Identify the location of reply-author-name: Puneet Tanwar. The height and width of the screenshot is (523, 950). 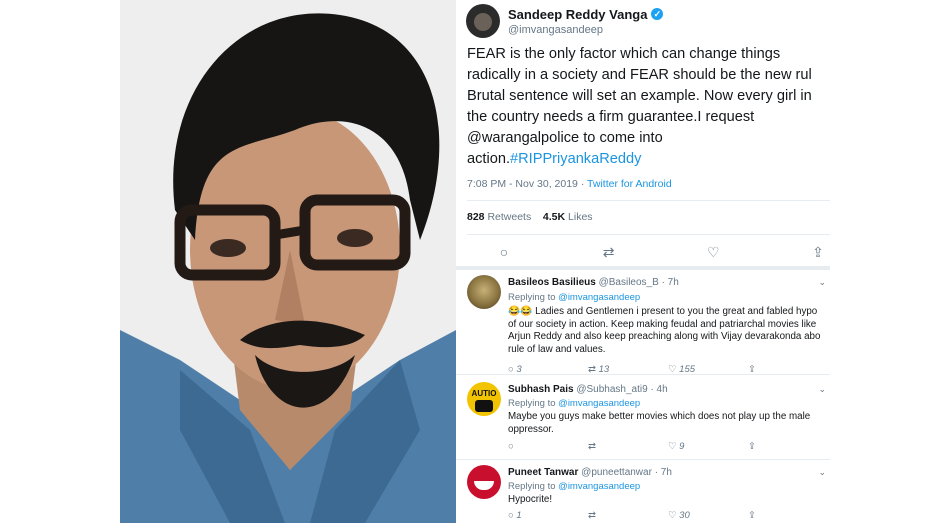
(543, 472).